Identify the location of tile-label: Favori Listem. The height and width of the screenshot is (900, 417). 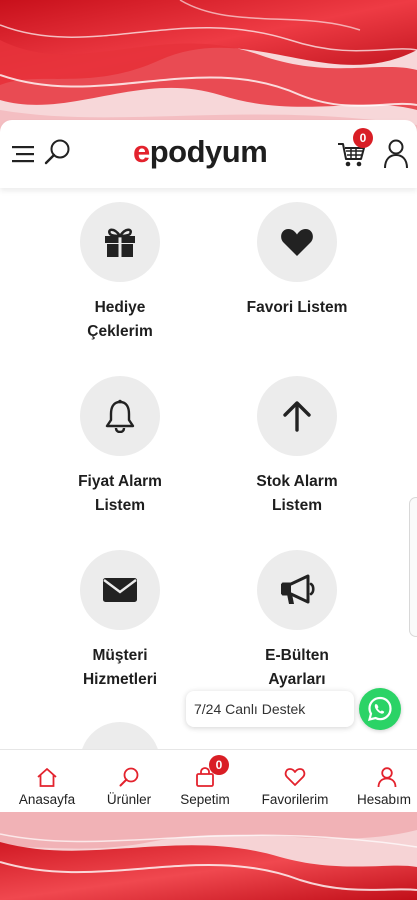
(297, 307).